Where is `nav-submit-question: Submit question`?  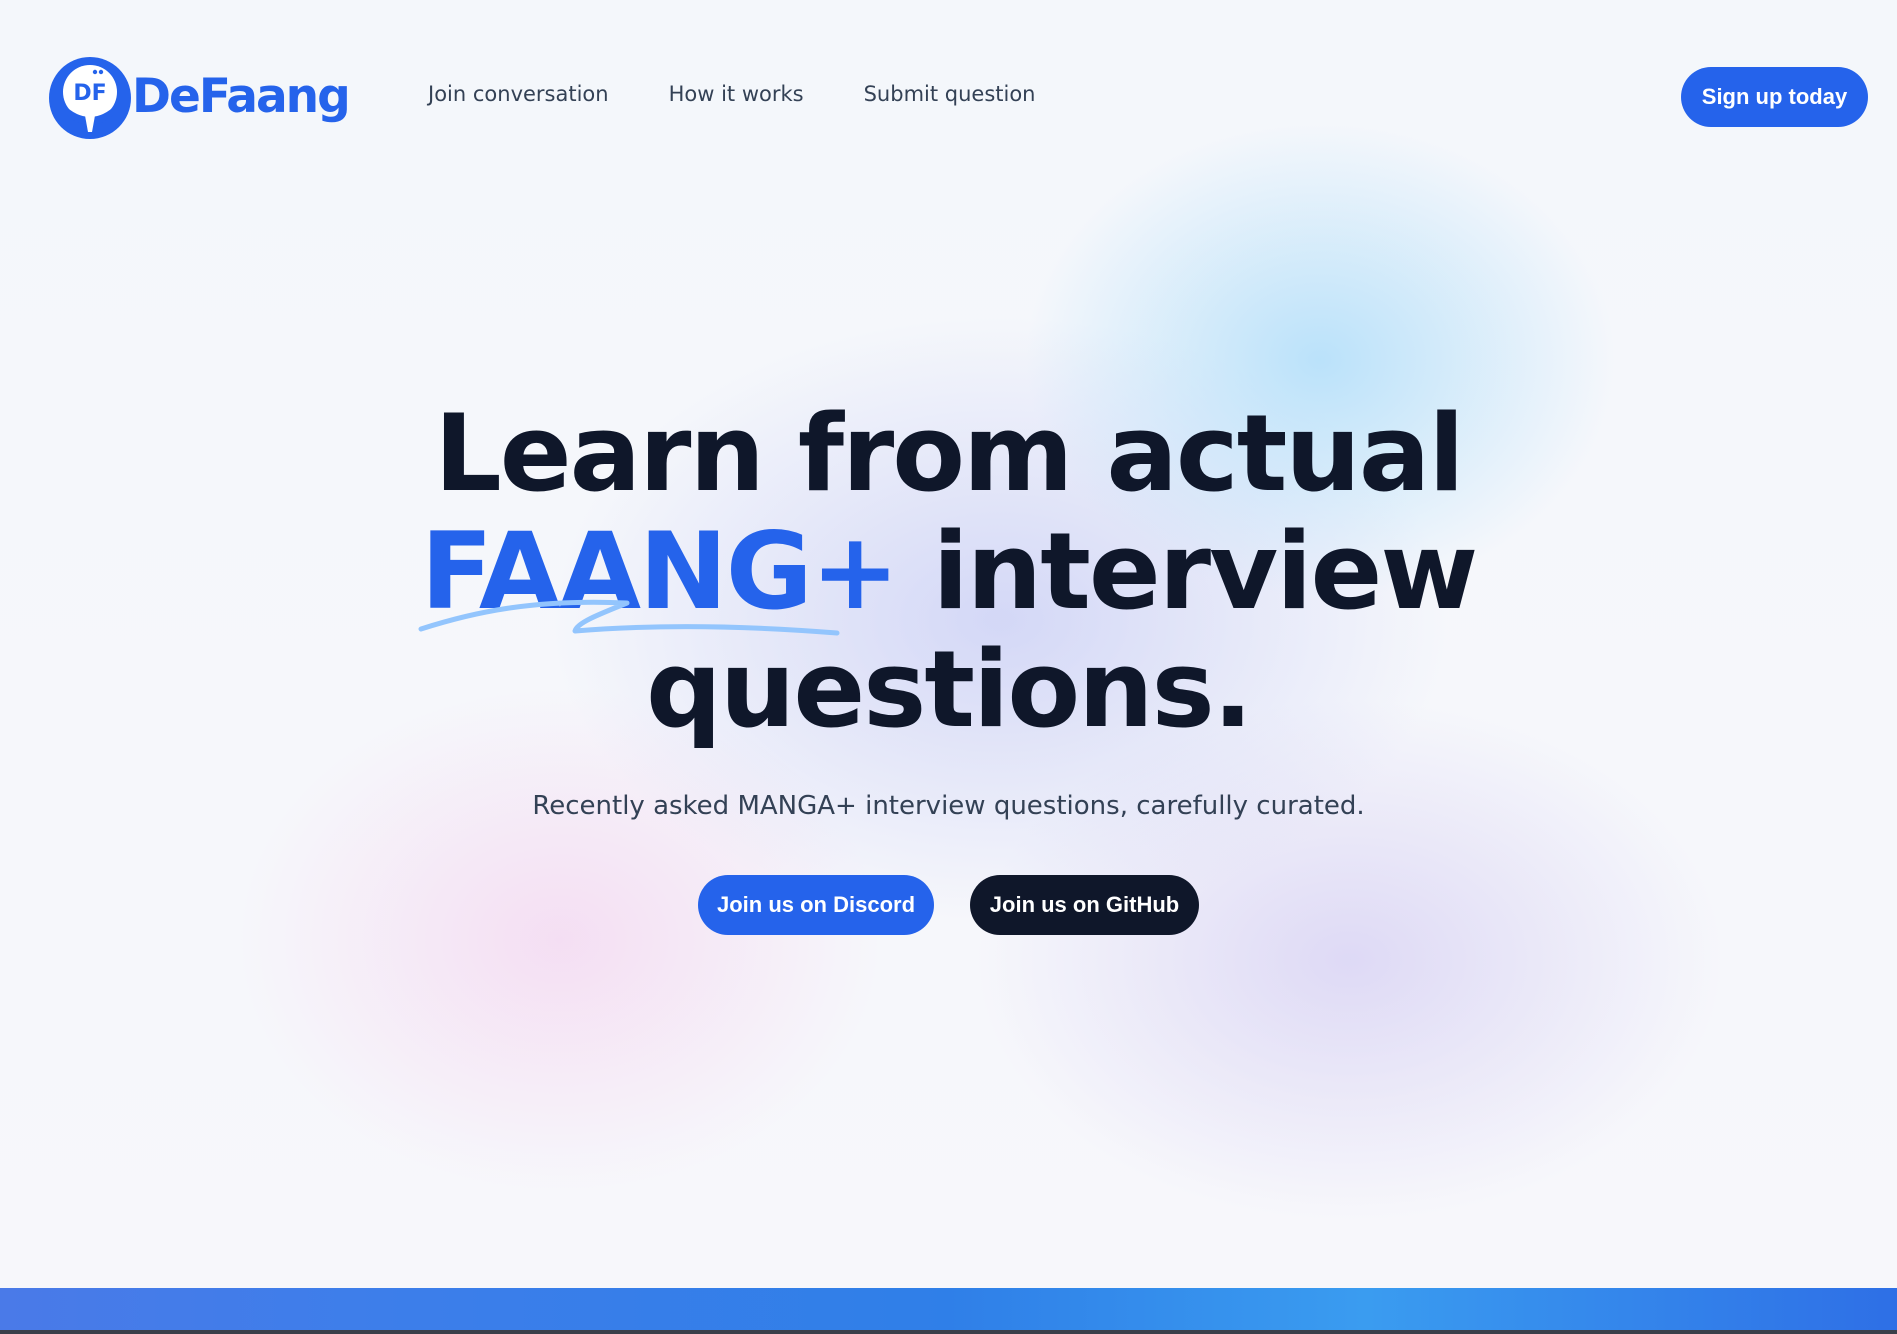 nav-submit-question: Submit question is located at coordinates (950, 94).